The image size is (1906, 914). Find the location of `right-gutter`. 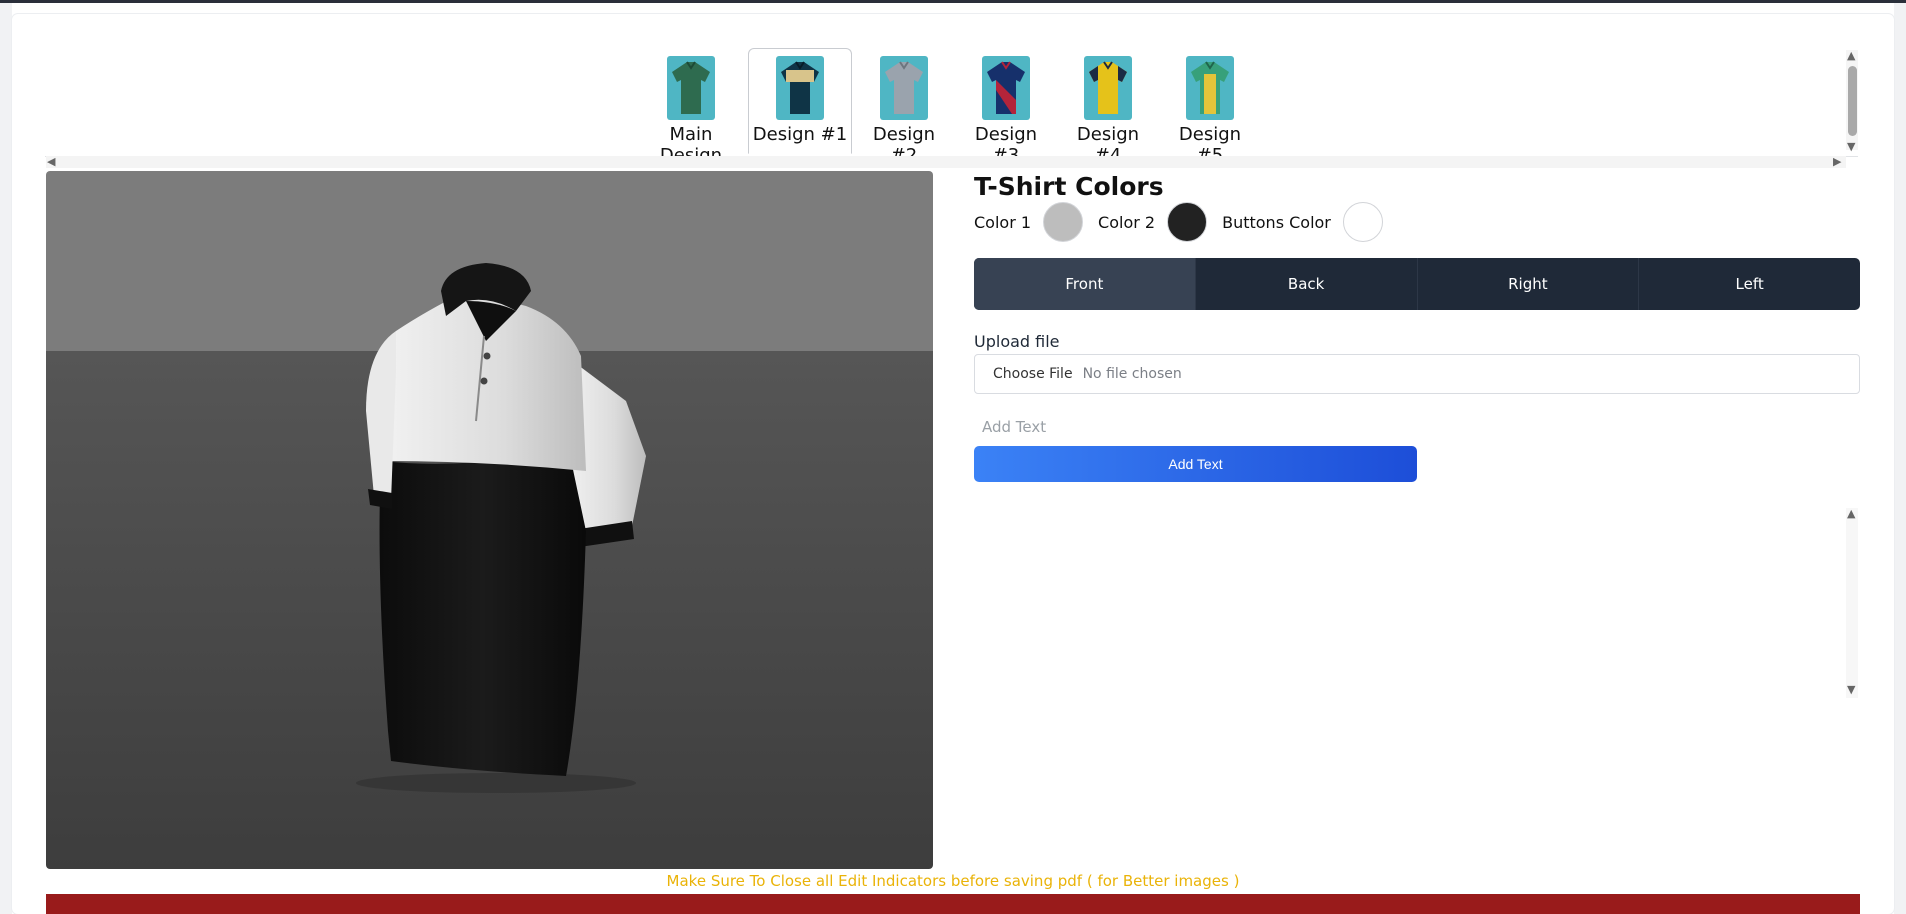

right-gutter is located at coordinates (1900, 458).